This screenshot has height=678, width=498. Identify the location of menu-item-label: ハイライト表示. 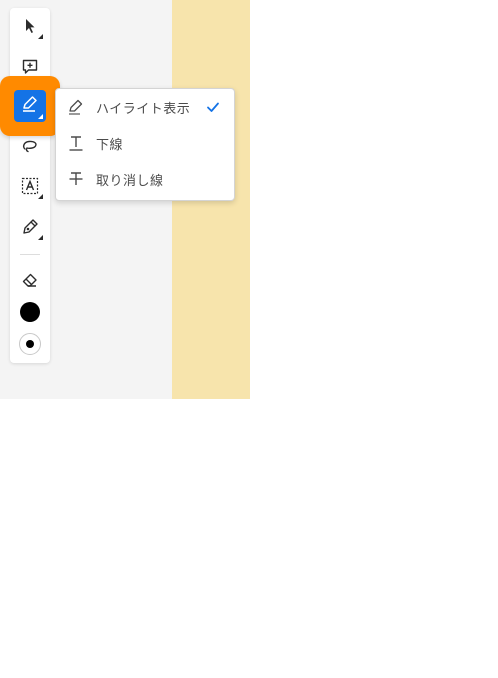
(143, 109).